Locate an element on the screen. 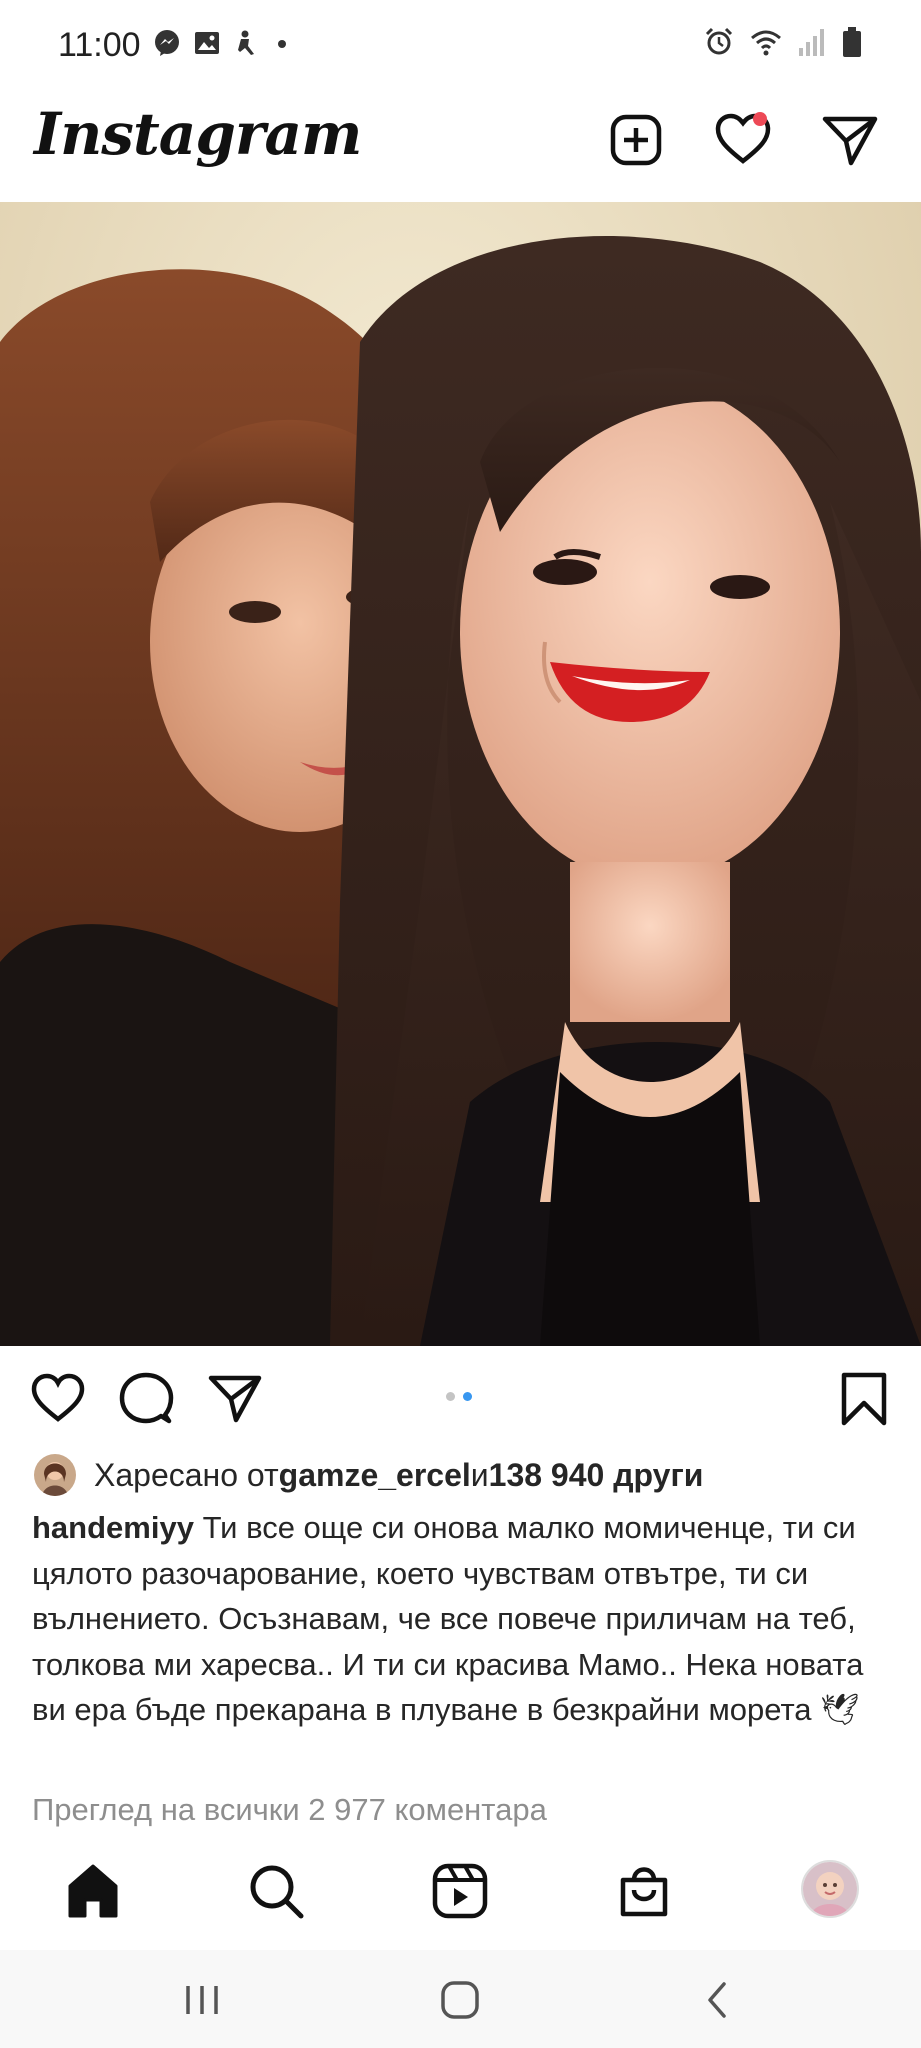 The image size is (921, 2048). likes-middle: и is located at coordinates (479, 1474).